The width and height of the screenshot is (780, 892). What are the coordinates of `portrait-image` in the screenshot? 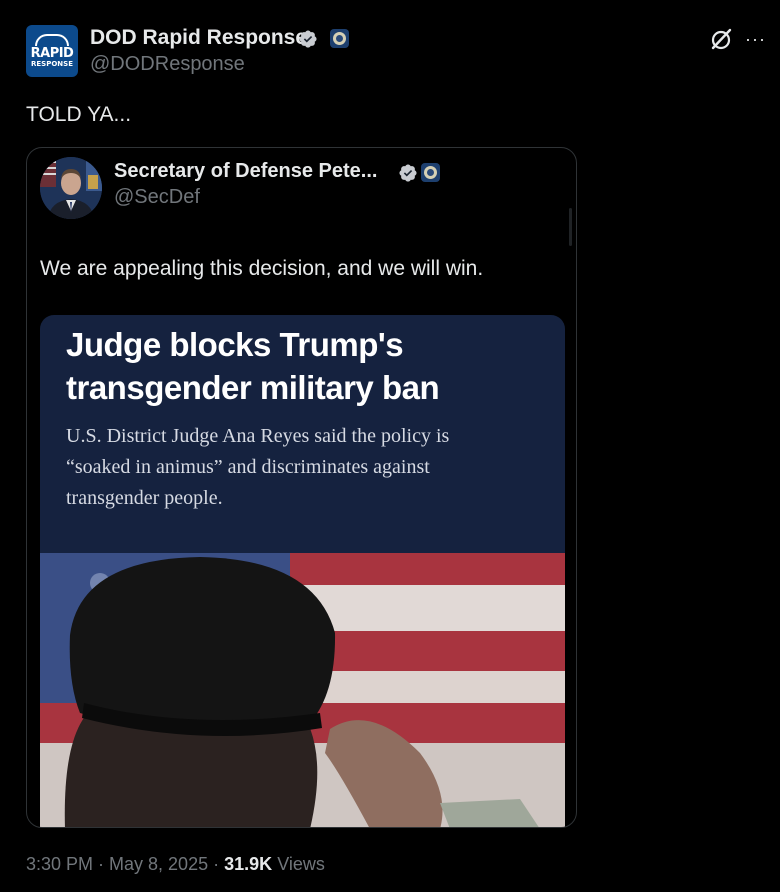 It's located at (71, 188).